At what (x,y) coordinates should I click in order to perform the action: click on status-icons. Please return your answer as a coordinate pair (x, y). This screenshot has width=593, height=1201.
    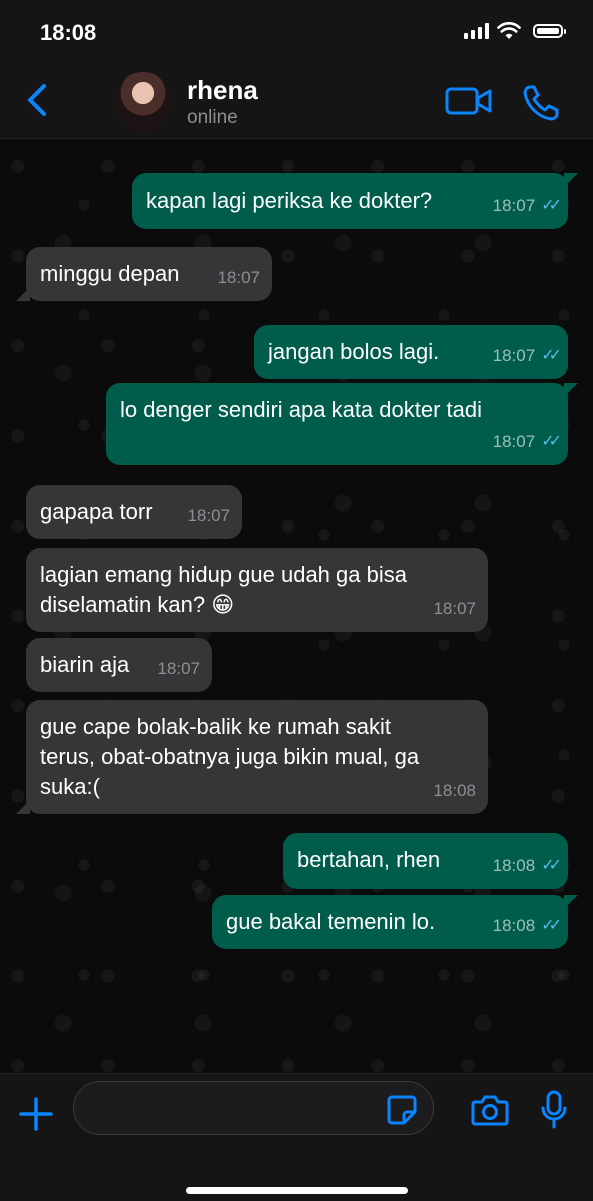
    Looking at the image, I should click on (515, 31).